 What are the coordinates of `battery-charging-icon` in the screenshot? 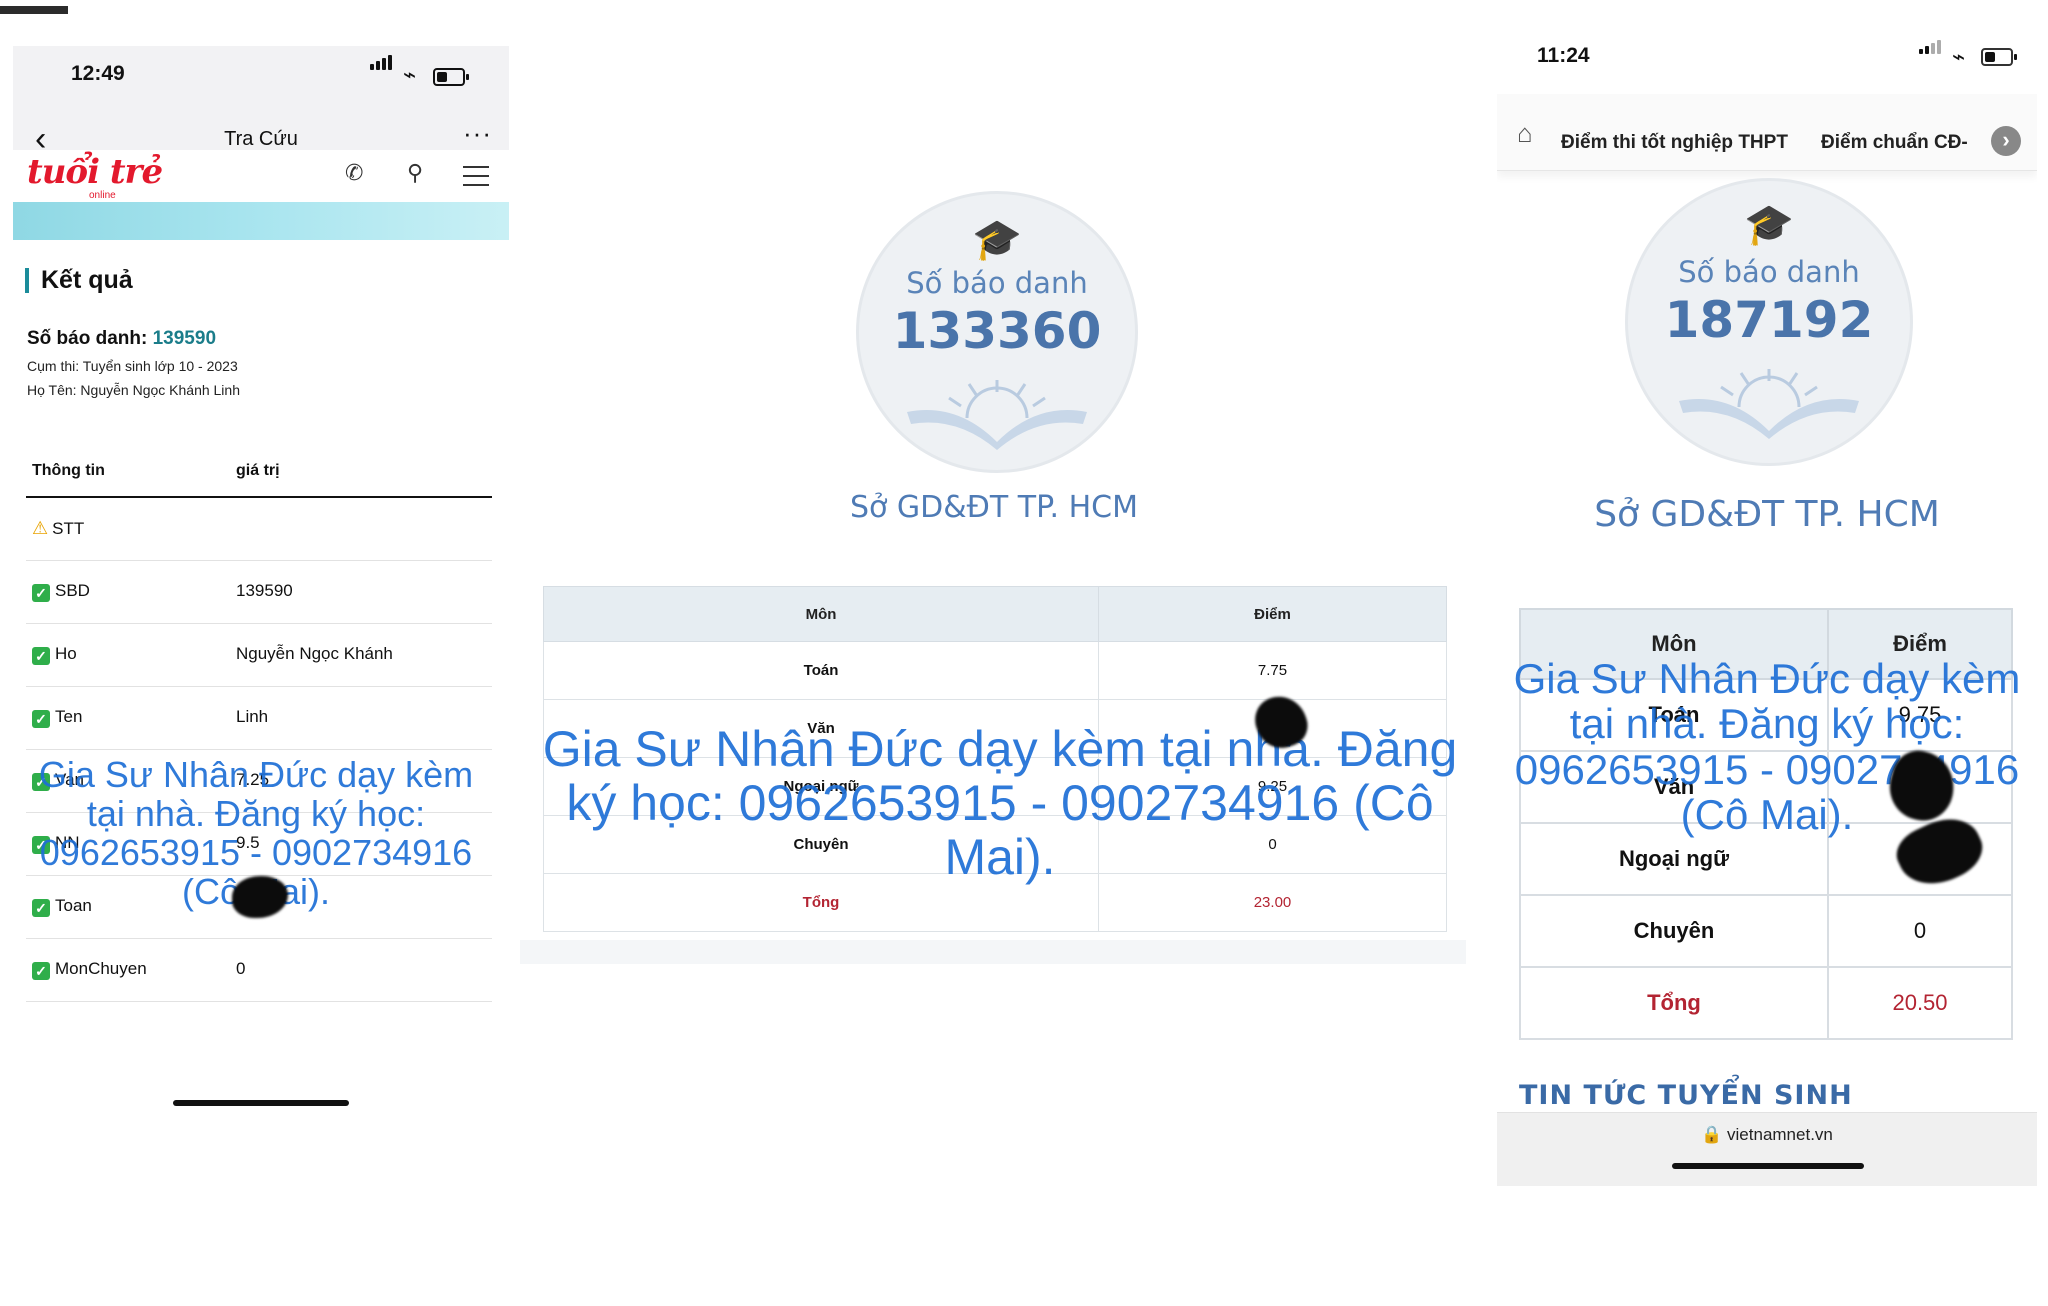 It's located at (1999, 57).